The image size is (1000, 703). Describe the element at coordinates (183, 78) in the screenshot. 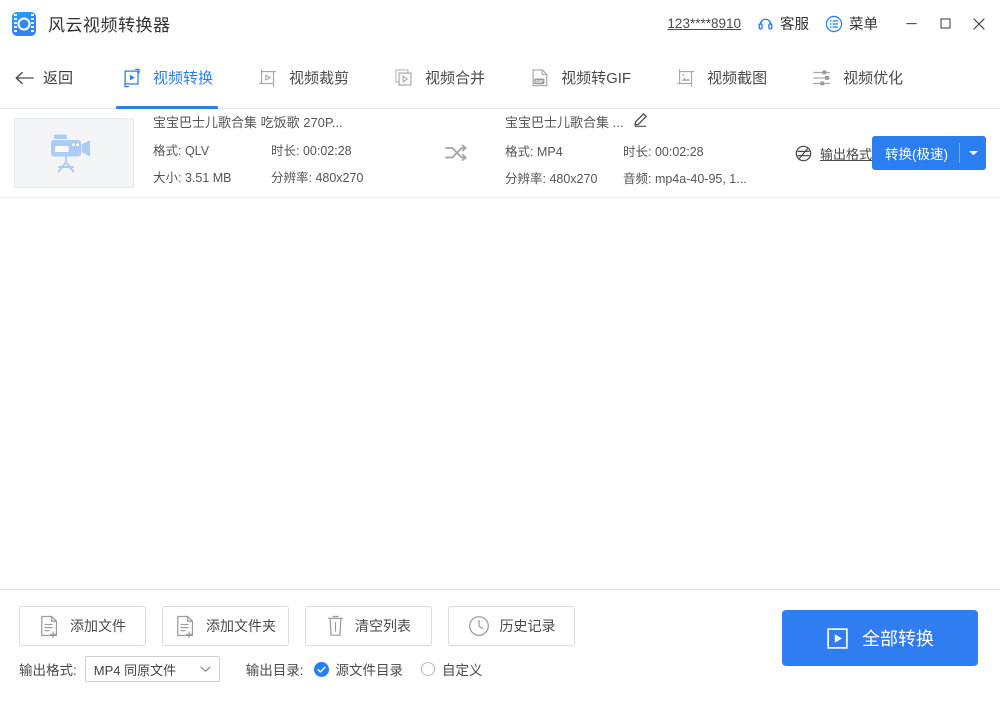

I see `tab-label: 视频转换` at that location.